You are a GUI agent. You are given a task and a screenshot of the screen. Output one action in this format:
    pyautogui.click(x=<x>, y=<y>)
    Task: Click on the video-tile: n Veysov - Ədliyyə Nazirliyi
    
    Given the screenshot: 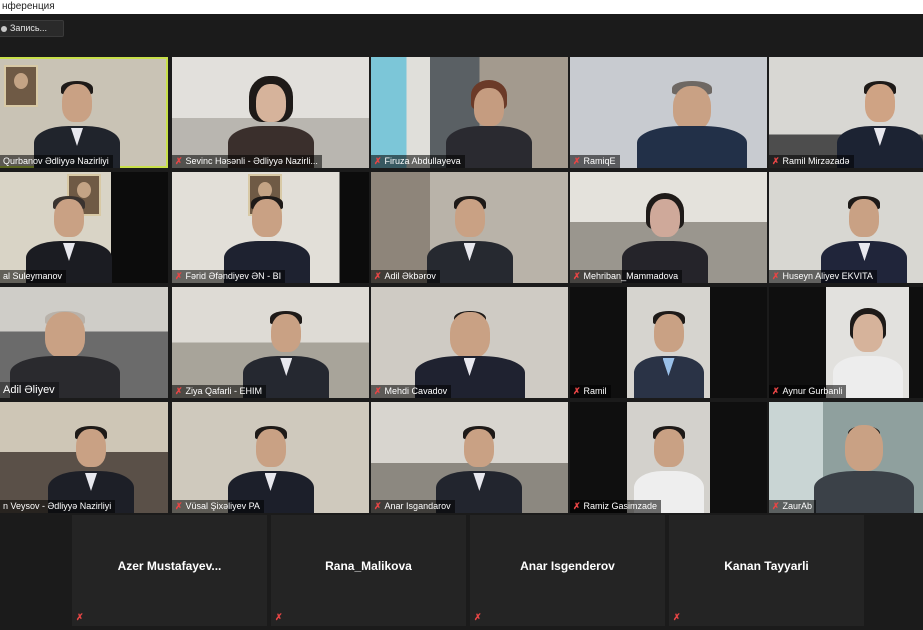 What is the action you would take?
    pyautogui.click(x=84, y=457)
    